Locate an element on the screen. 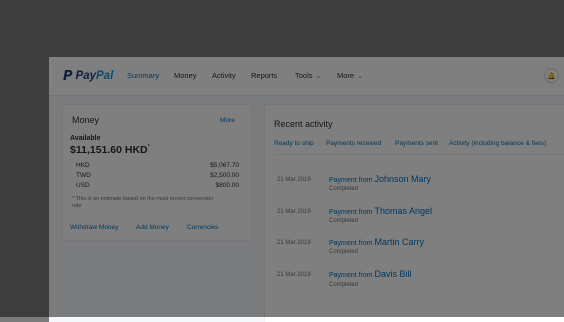 The image size is (564, 322). activity-title-link: Payment from Johnson Mary is located at coordinates (380, 179).